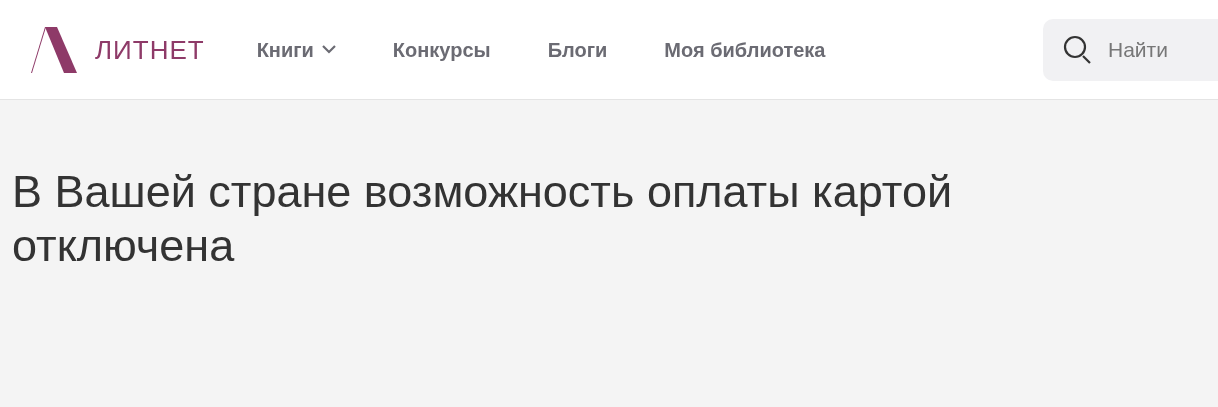 The image size is (1218, 407). What do you see at coordinates (441, 49) in the screenshot?
I see `nav-link: Конкурсы` at bounding box center [441, 49].